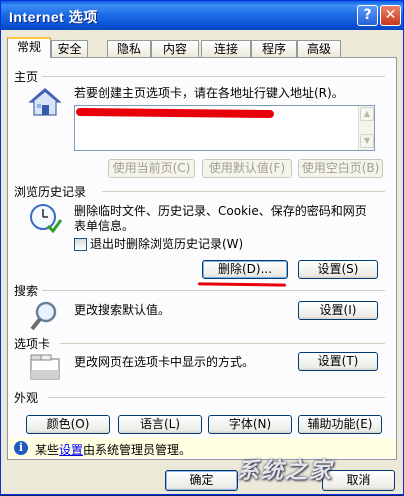 The image size is (404, 496). I want to click on tabs-divider, so click(222, 343).